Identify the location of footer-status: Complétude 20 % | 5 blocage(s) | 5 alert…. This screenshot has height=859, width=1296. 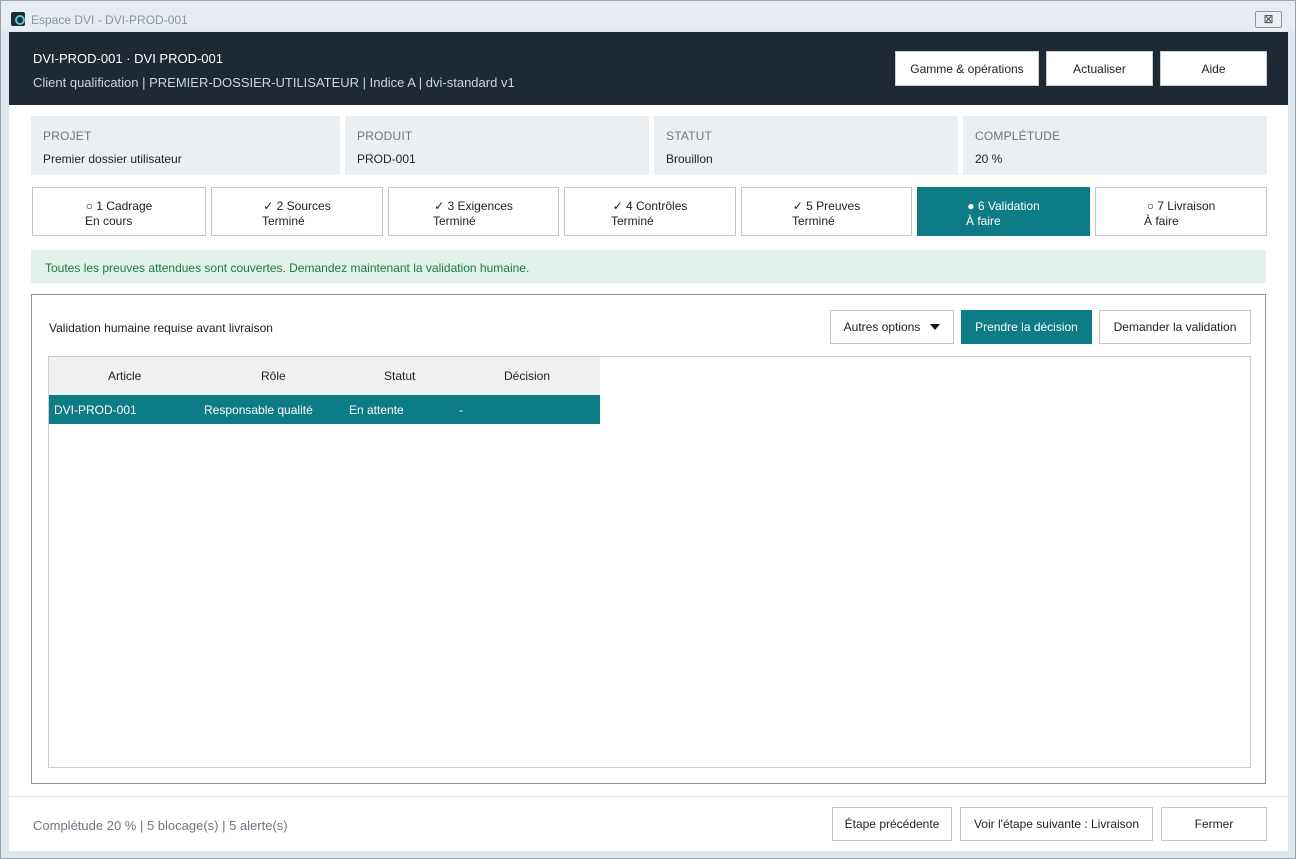
(160, 825).